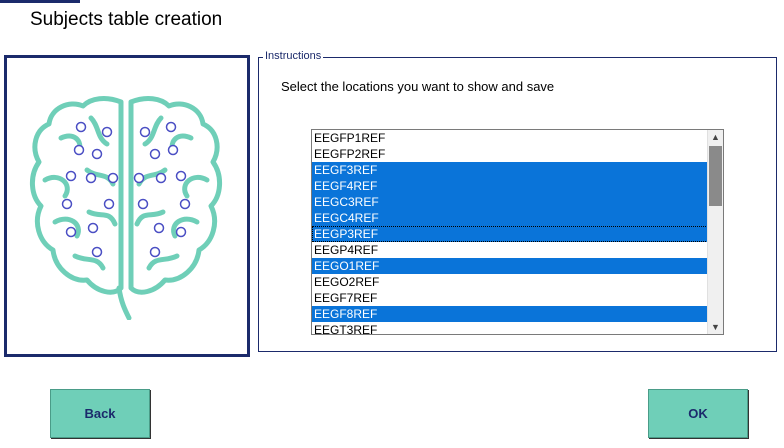  What do you see at coordinates (510, 218) in the screenshot?
I see `location-item: EEGC4REF` at bounding box center [510, 218].